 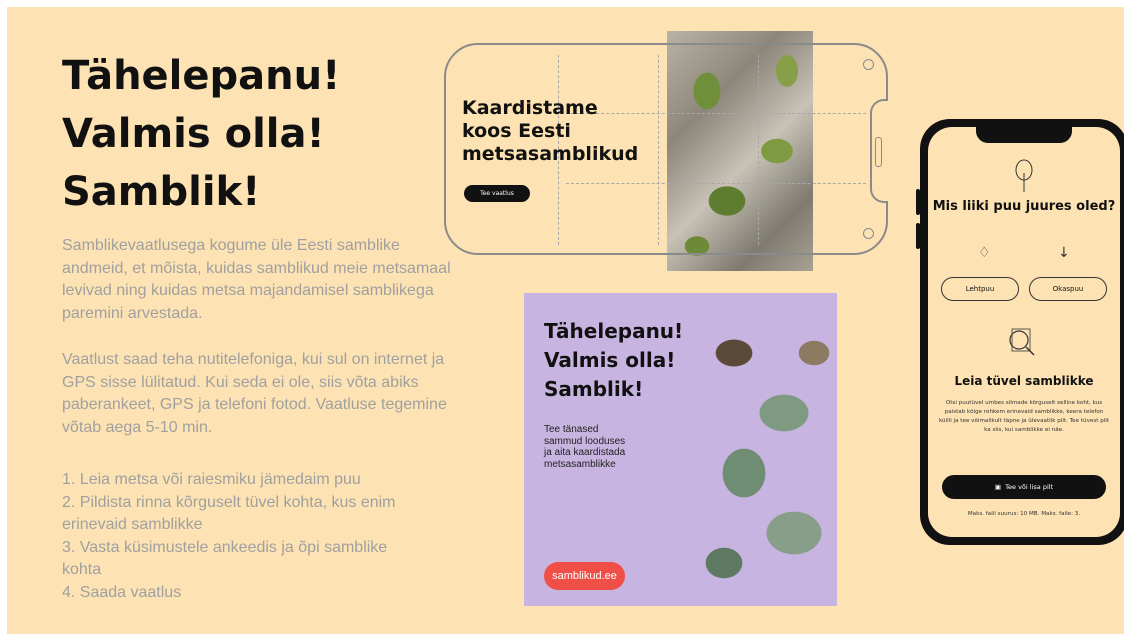 I want to click on poster-title: Tähelepanu! Valmis olla! Samblik!, so click(x=613, y=360).